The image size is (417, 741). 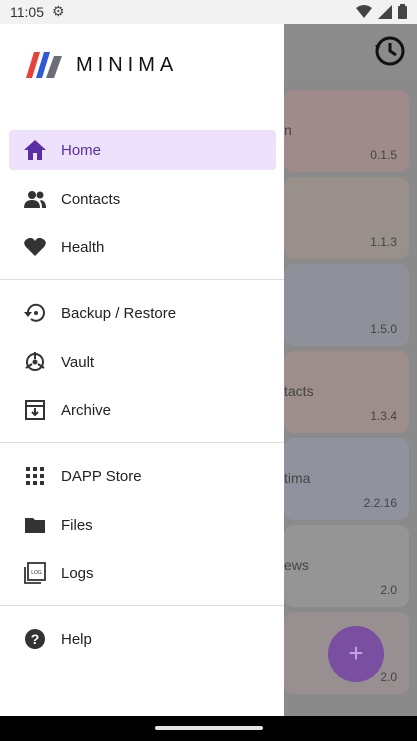 I want to click on logs-icon-text: LOG, so click(x=36, y=573).